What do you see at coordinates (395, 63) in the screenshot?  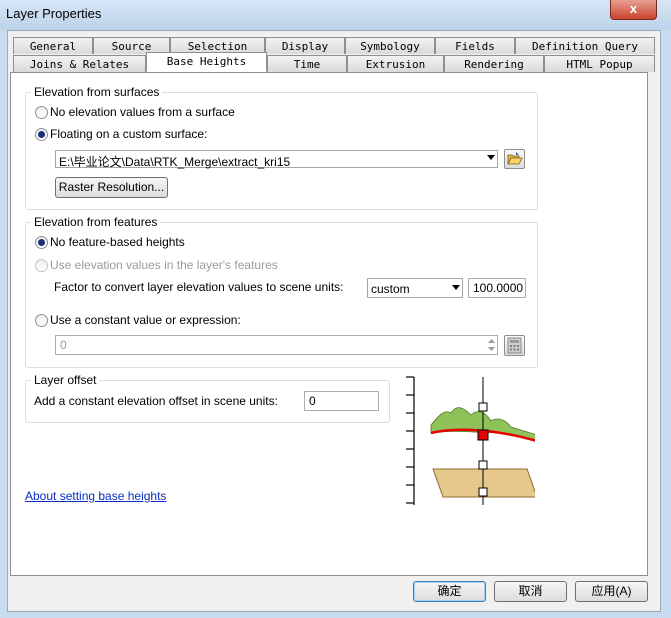 I see `tab-extrusion: Extrusion` at bounding box center [395, 63].